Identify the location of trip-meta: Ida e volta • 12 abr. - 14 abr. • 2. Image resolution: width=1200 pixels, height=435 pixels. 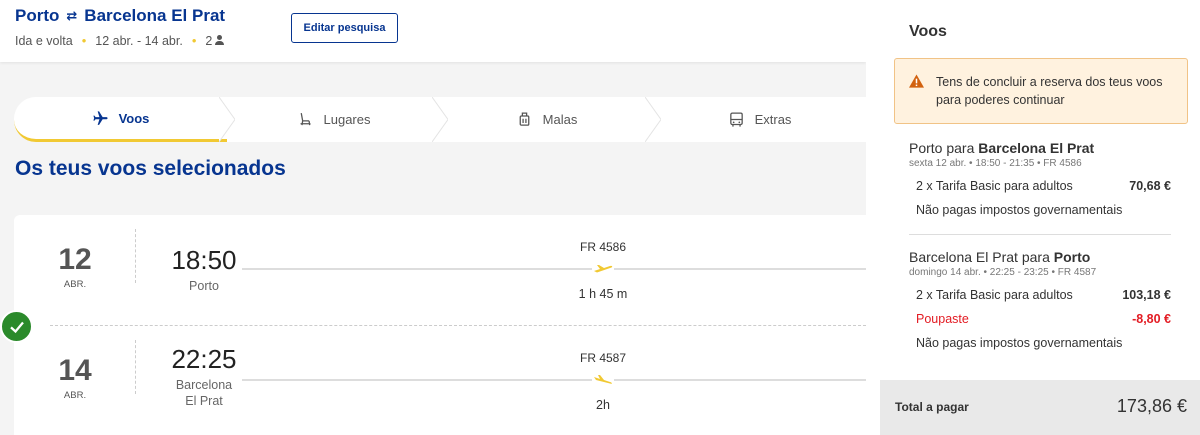
(120, 40).